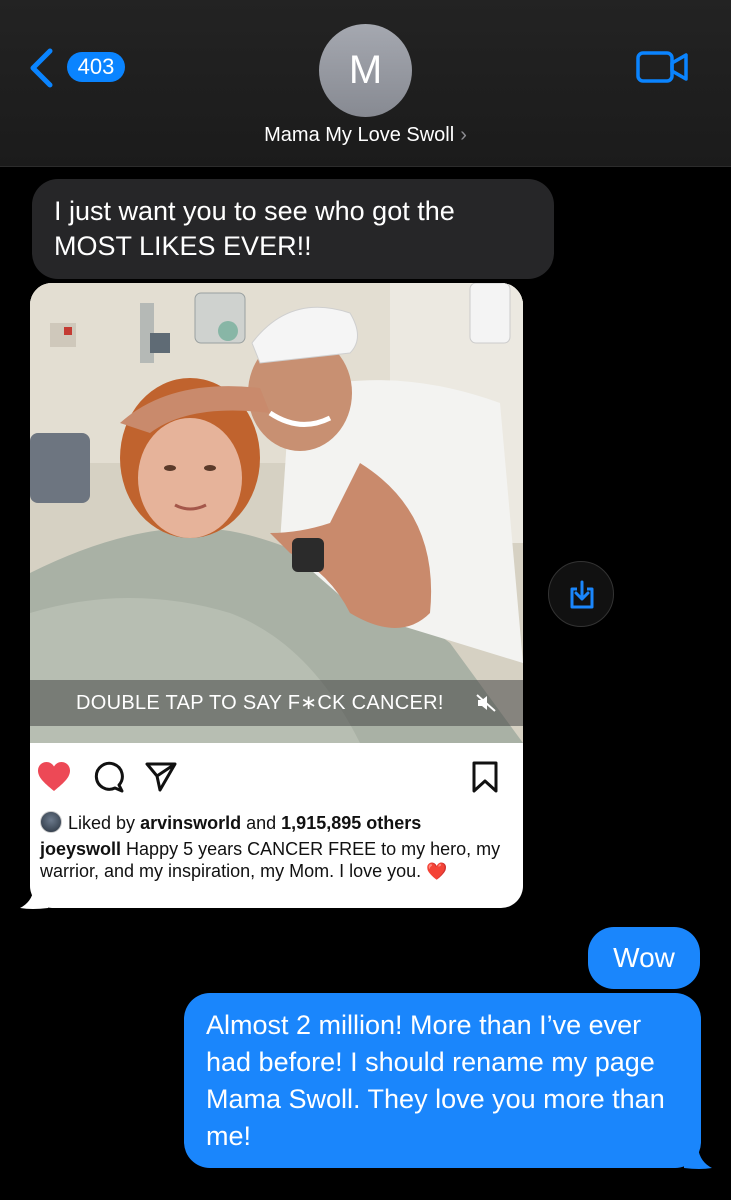  Describe the element at coordinates (365, 70) in the screenshot. I see `contact-avatar: M` at that location.